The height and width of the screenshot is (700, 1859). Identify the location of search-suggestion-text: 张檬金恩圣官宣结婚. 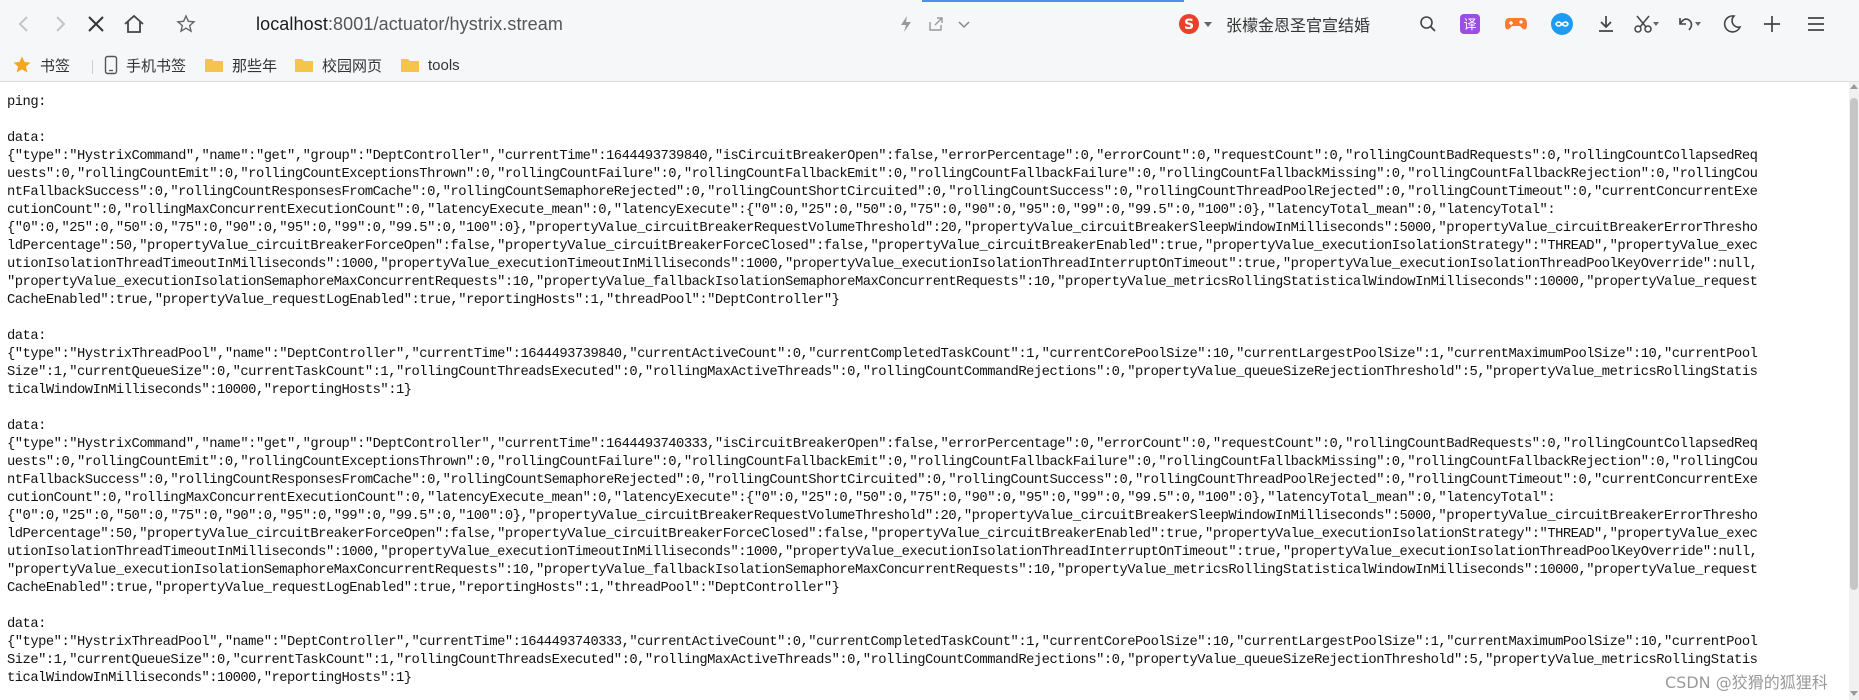
(1298, 26).